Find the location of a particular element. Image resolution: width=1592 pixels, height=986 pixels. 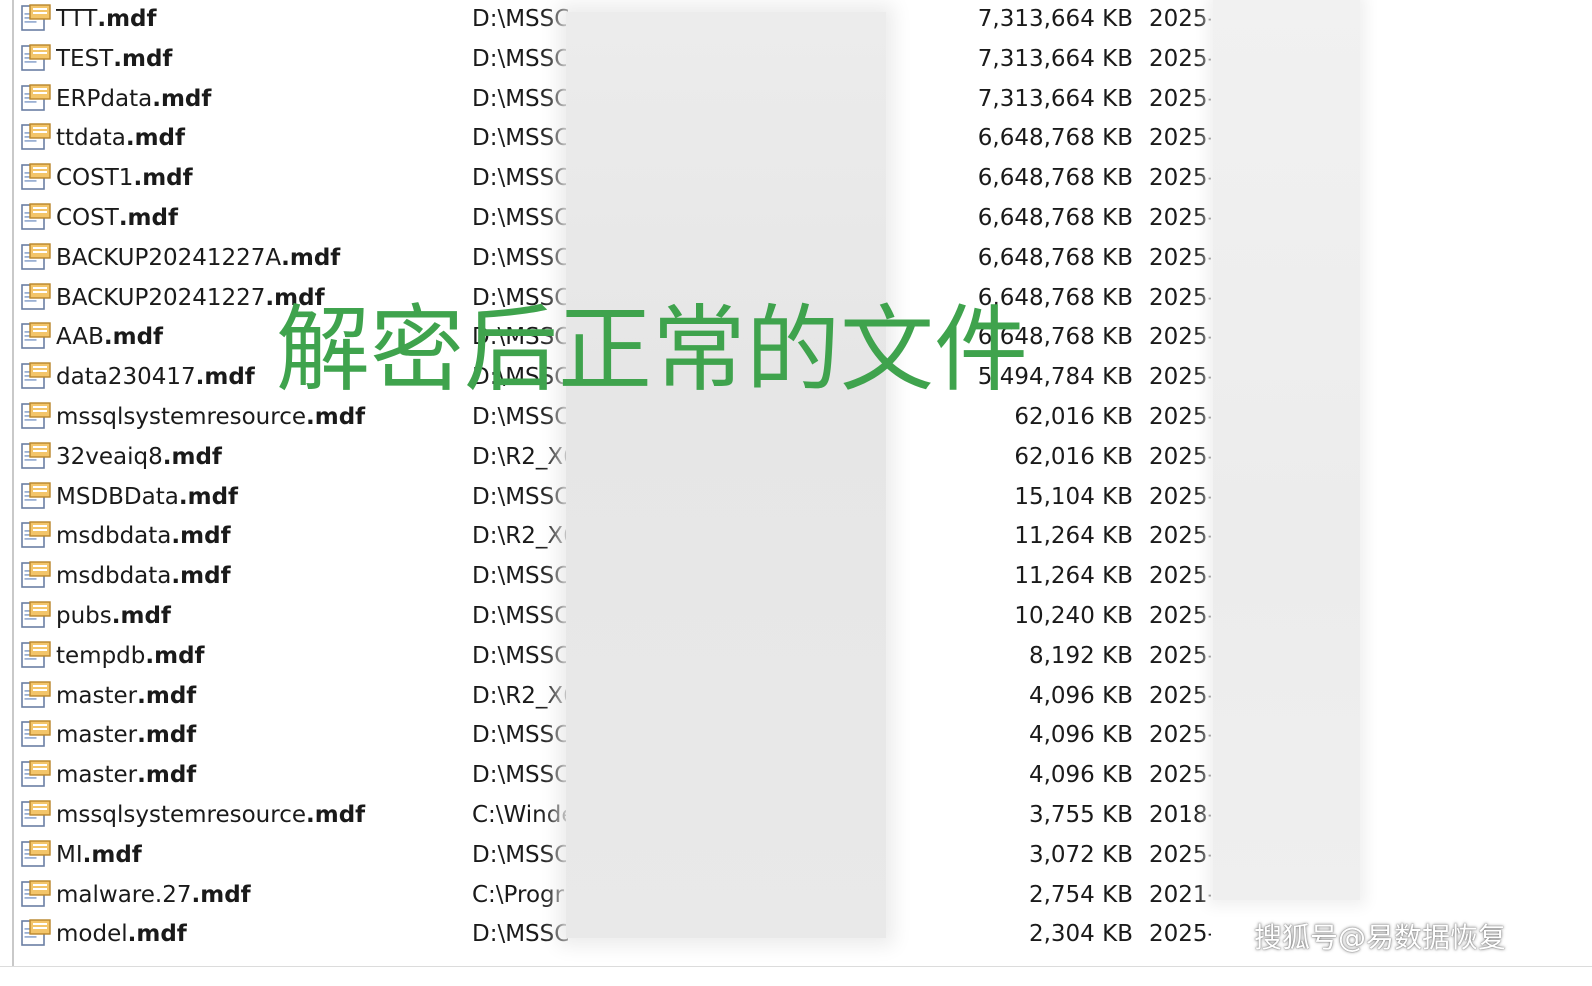

file-path: C:\Winde is located at coordinates (520, 815).